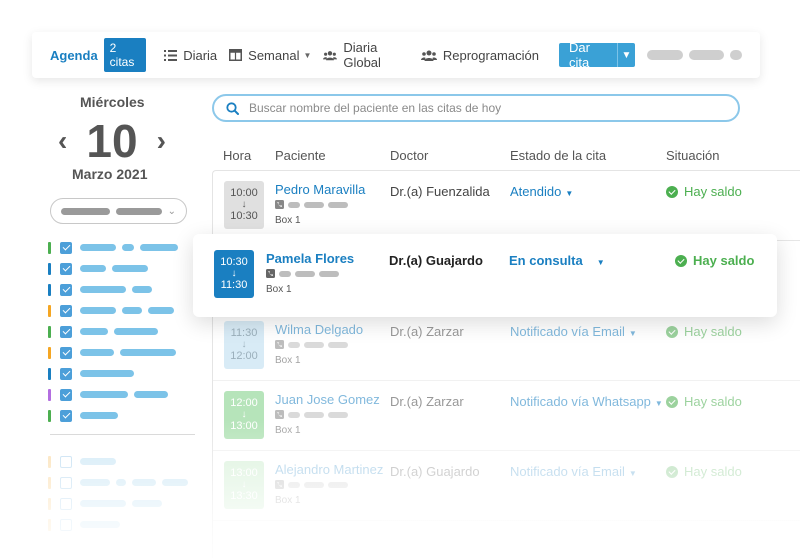 This screenshot has height=558, width=800. Describe the element at coordinates (62, 141) in the screenshot. I see `chevron-left-icon: ‹` at that location.